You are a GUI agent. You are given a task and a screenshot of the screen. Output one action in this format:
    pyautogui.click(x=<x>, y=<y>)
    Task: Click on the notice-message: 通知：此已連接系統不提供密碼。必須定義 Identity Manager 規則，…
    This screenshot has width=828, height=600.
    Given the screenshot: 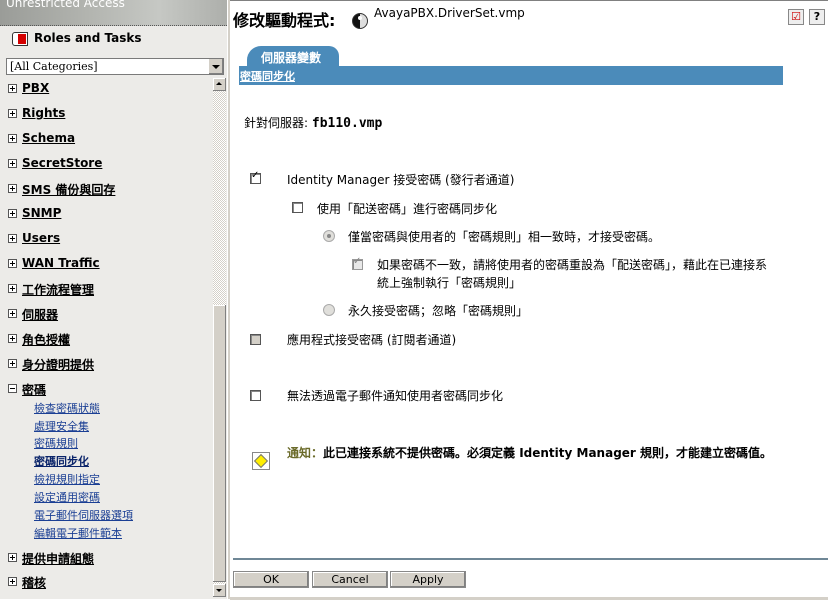 What is the action you would take?
    pyautogui.click(x=547, y=453)
    